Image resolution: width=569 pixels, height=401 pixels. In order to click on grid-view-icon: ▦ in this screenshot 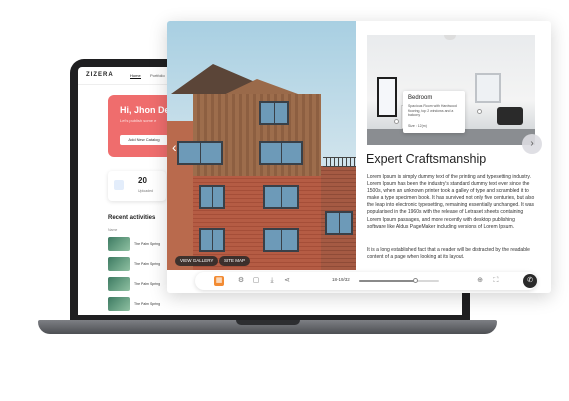, I will do `click(219, 281)`.